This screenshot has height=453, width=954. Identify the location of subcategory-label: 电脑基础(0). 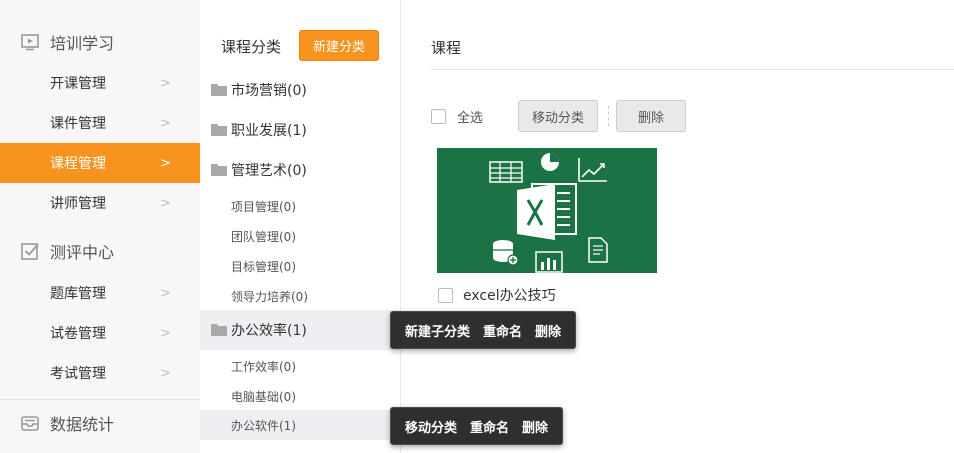
(263, 396).